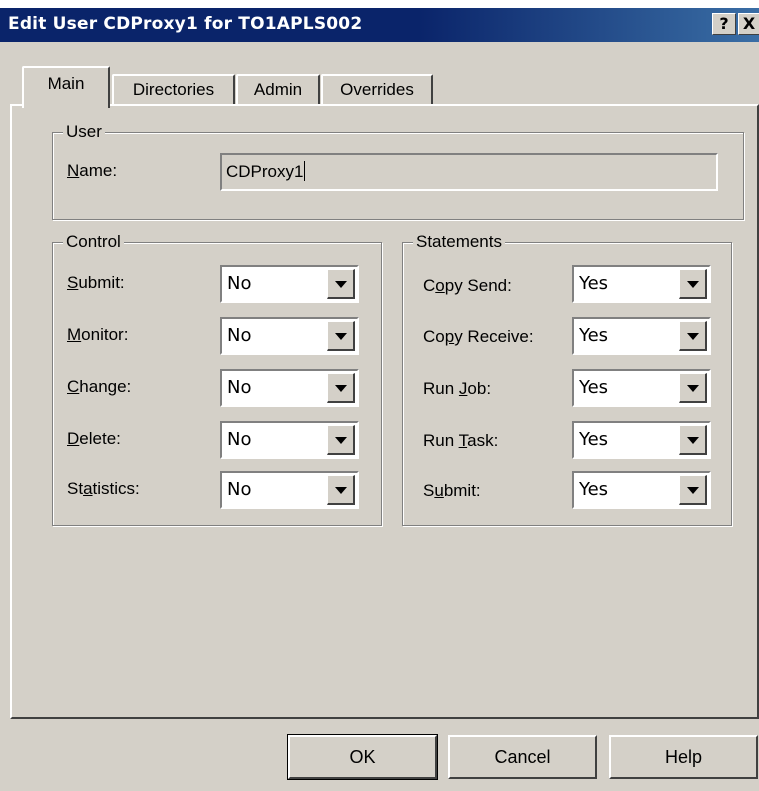 This screenshot has height=791, width=759. I want to click on statistics-select: No, so click(289, 490).